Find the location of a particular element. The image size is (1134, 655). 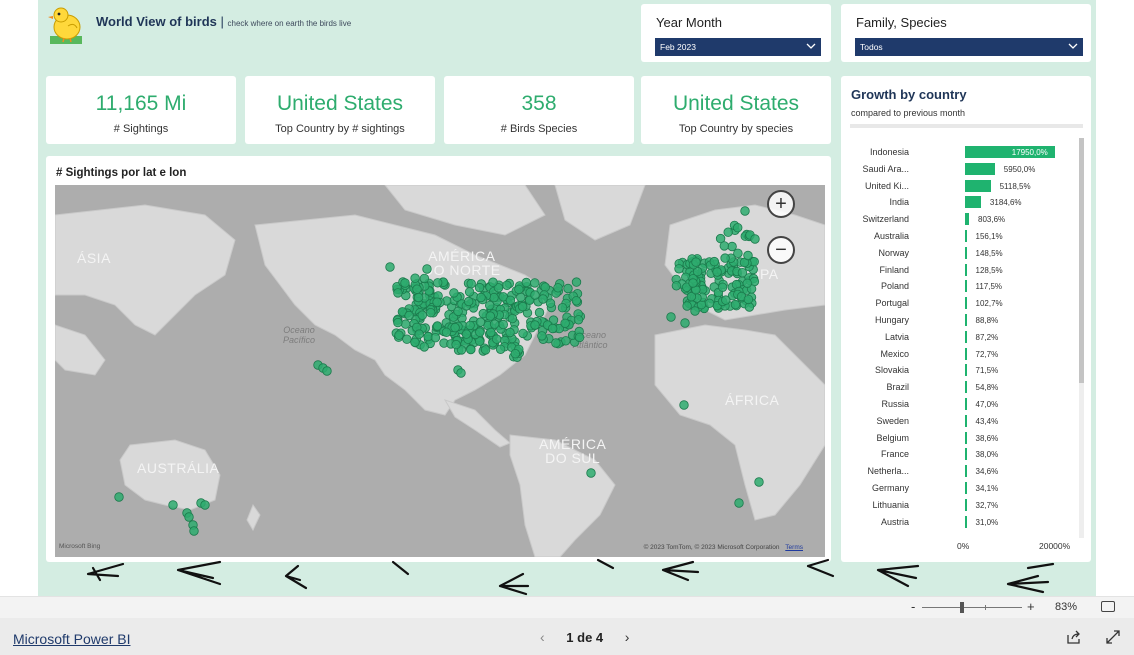

growth-row: India 3184,6% is located at coordinates (961, 202).